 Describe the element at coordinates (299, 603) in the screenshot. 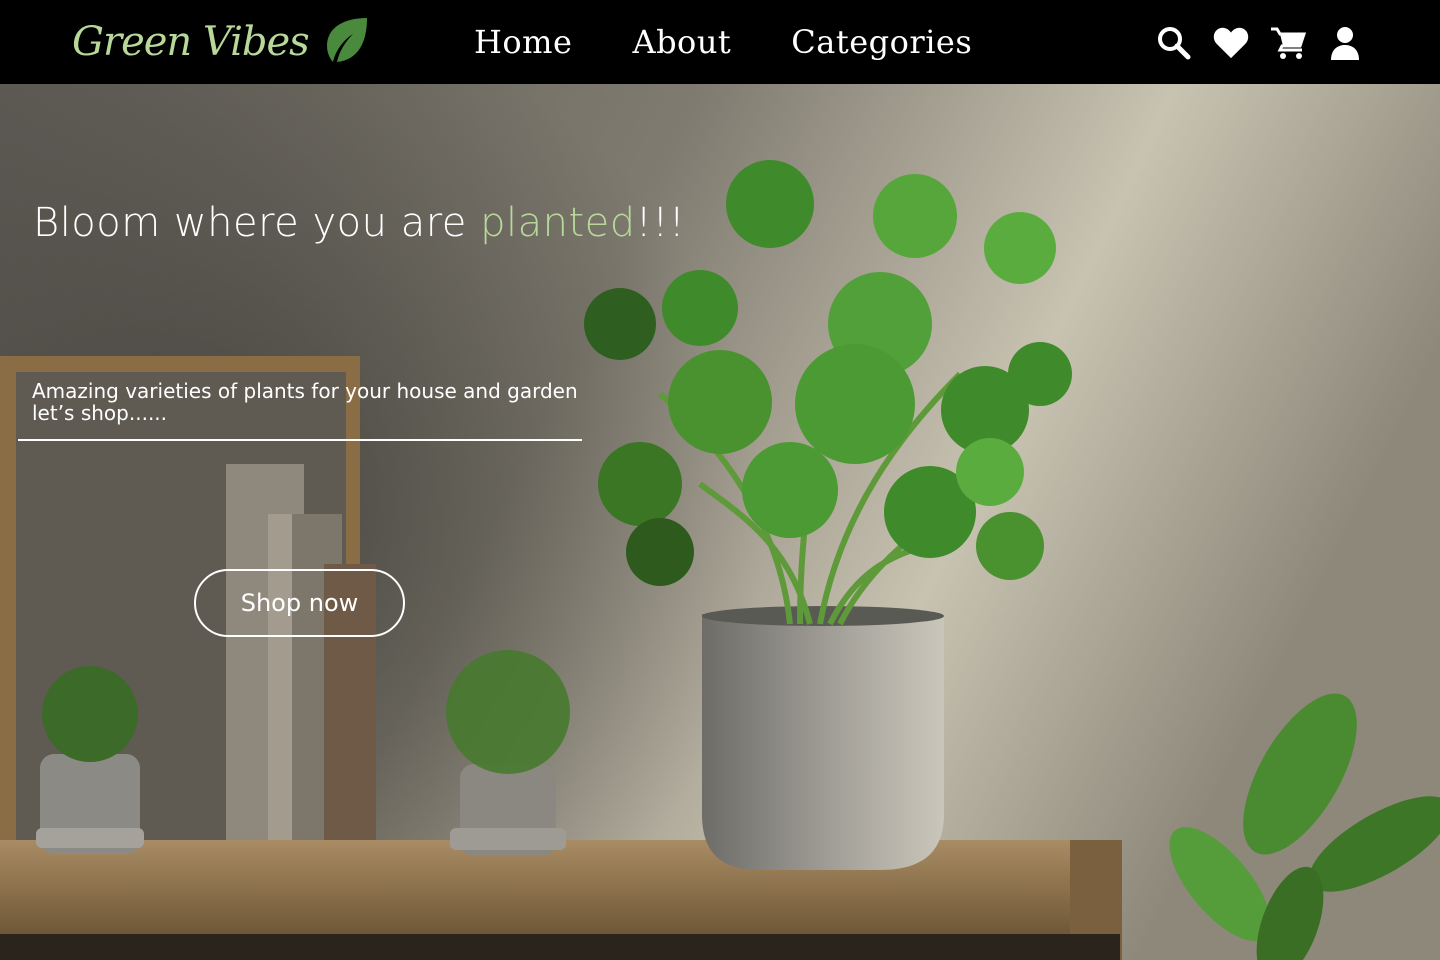

I see `shop-now-button: Shop now` at that location.